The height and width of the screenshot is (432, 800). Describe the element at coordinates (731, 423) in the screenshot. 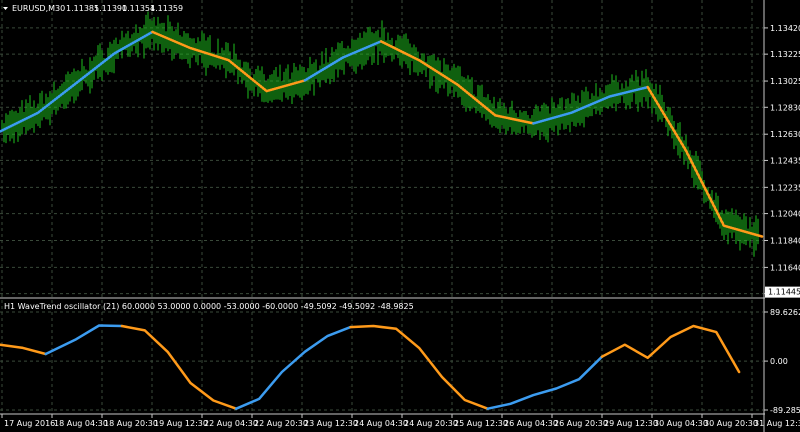

I see `time-tick-label: 30 Aug 20:30` at that location.